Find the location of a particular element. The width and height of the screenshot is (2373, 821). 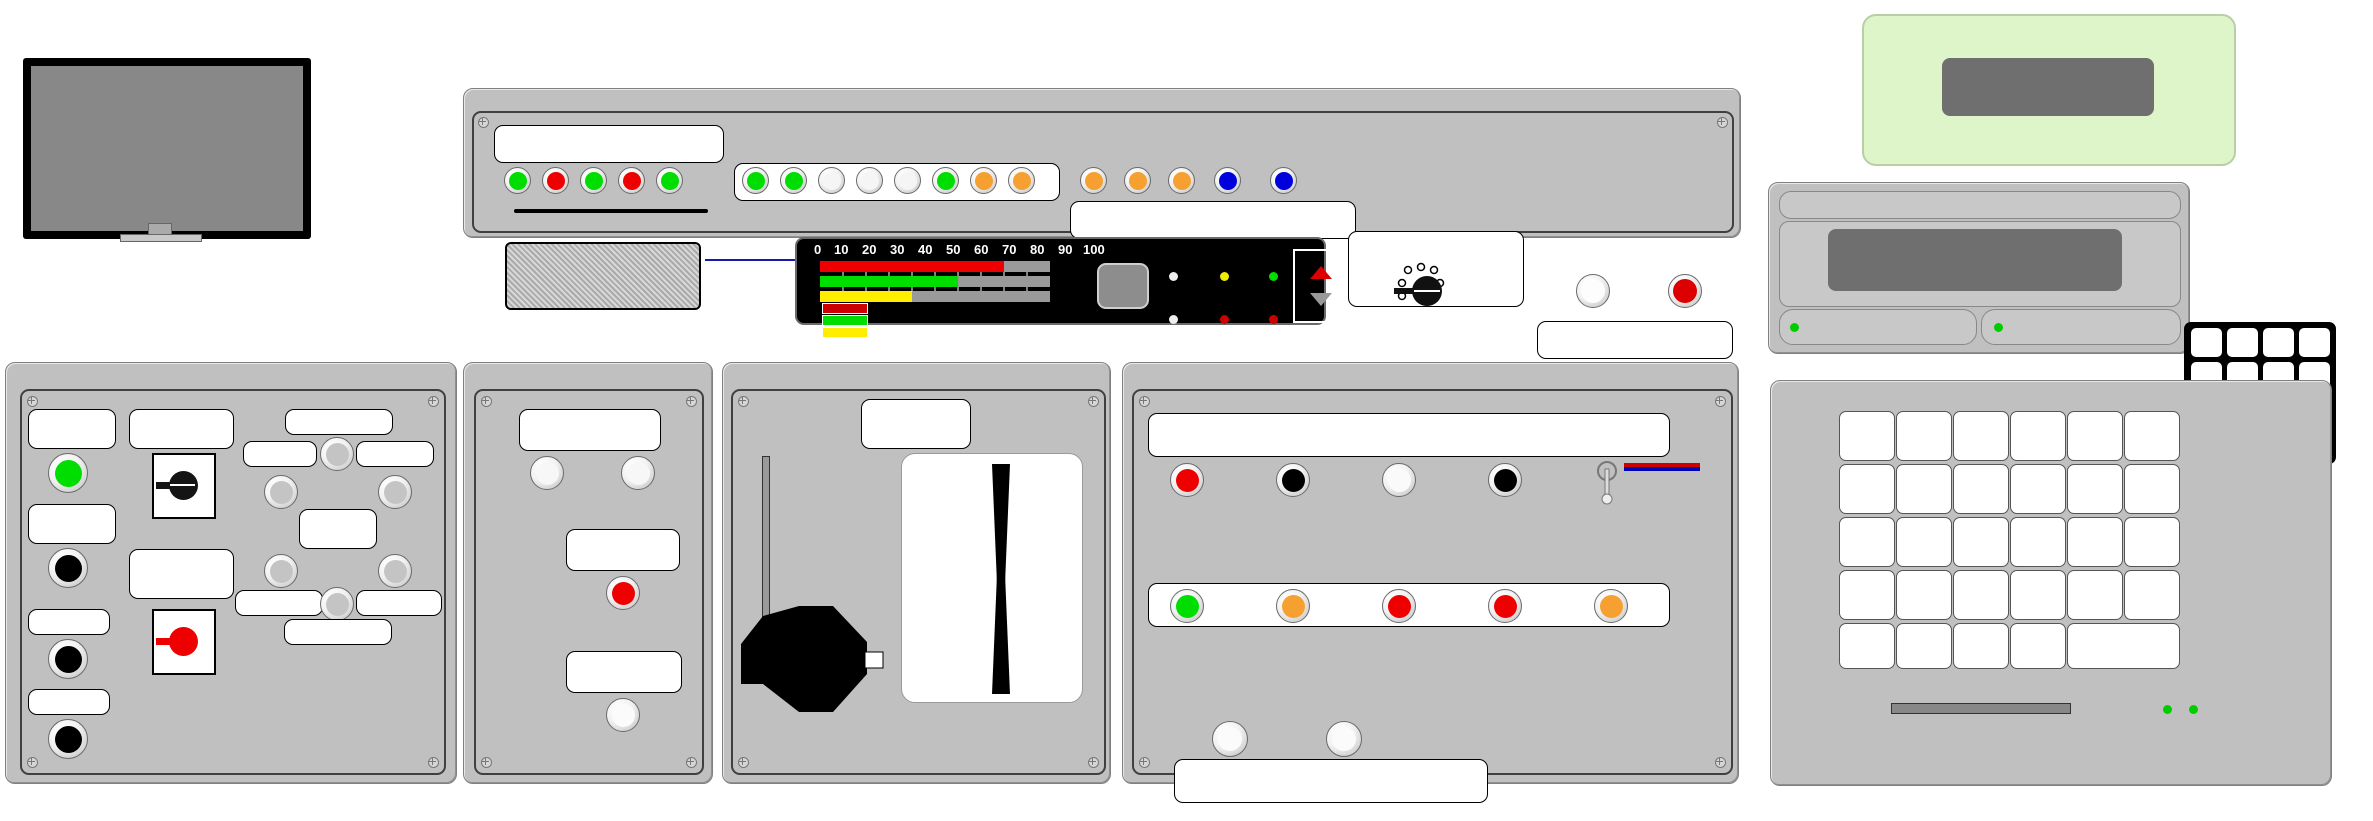

lamp-line is located at coordinates (1093, 180).